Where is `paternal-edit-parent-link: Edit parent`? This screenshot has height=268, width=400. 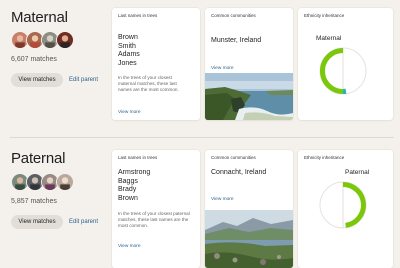 paternal-edit-parent-link: Edit parent is located at coordinates (83, 222).